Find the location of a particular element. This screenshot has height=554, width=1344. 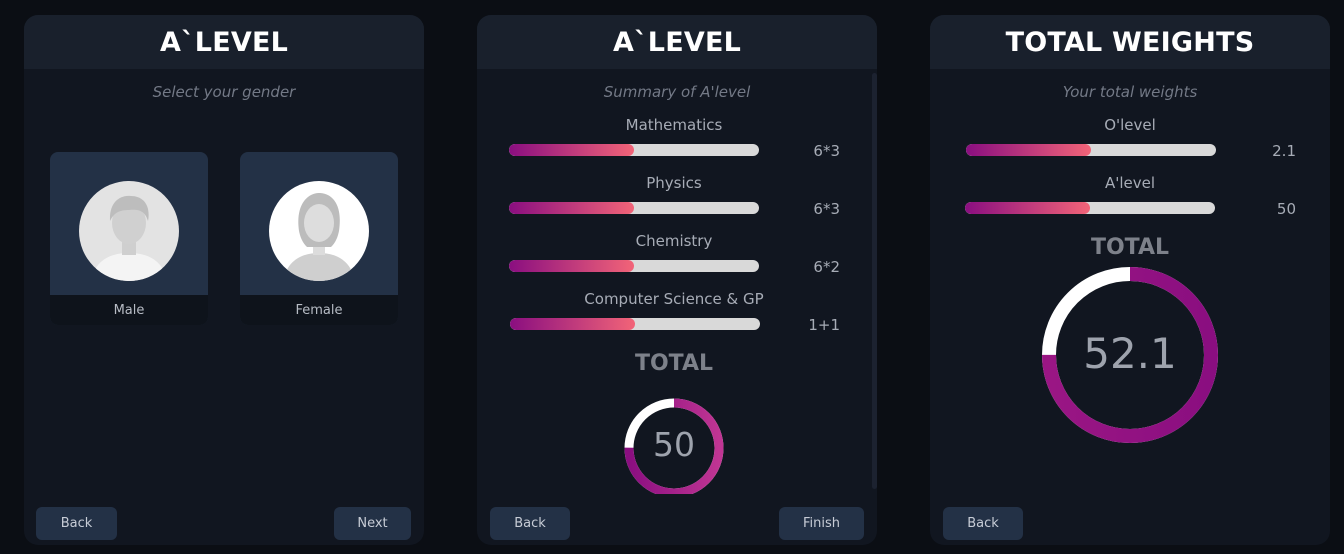

total-donut: 52.1 is located at coordinates (1130, 355).